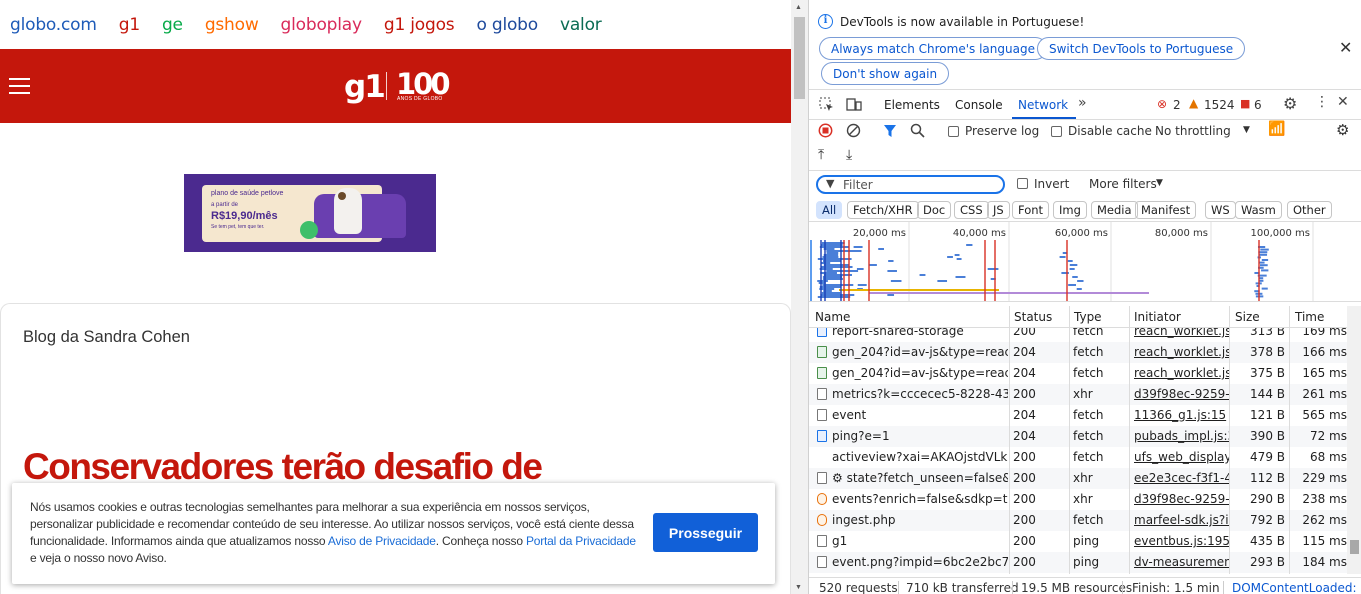  I want to click on page-scroll-thumb, so click(799, 58).